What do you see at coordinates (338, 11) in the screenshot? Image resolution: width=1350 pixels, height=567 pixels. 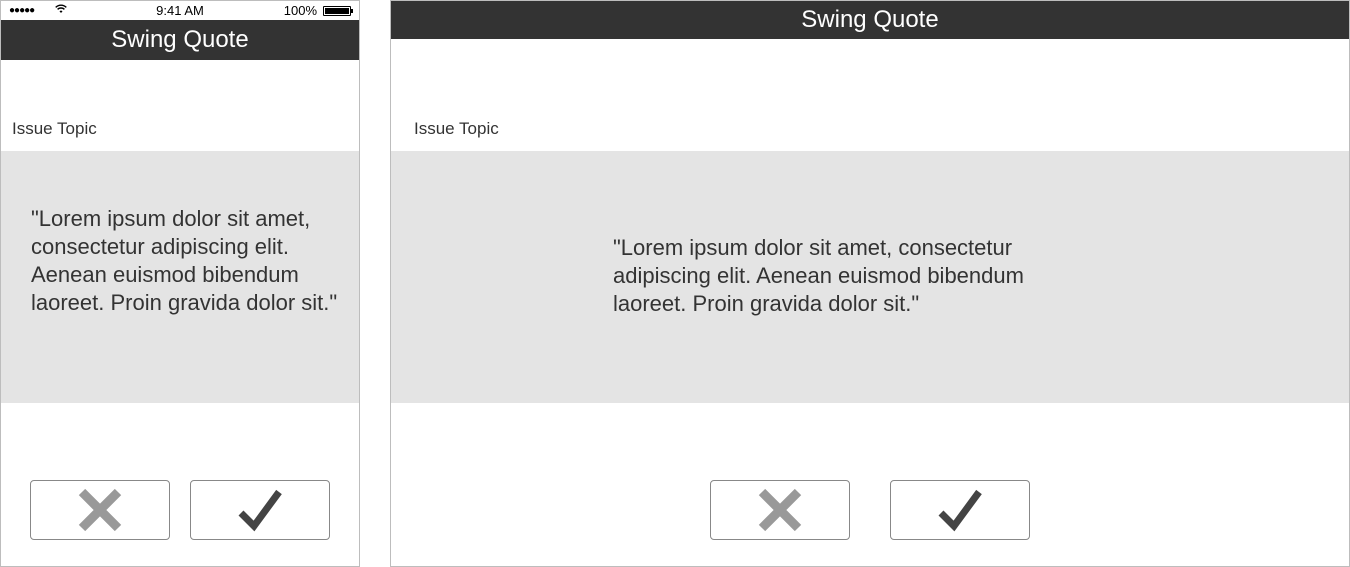 I see `battery-icon` at bounding box center [338, 11].